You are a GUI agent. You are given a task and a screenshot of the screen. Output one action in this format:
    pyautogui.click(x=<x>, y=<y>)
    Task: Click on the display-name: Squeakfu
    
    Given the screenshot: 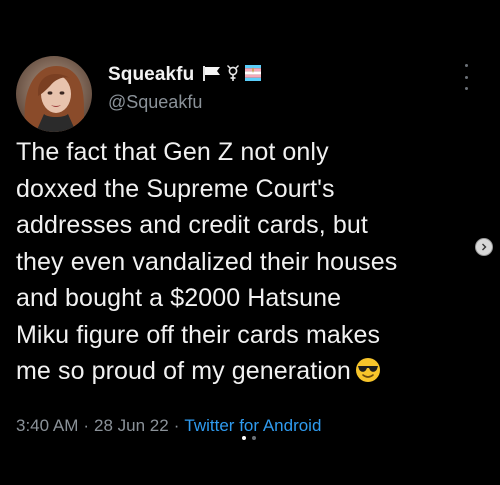 What is the action you would take?
    pyautogui.click(x=151, y=75)
    